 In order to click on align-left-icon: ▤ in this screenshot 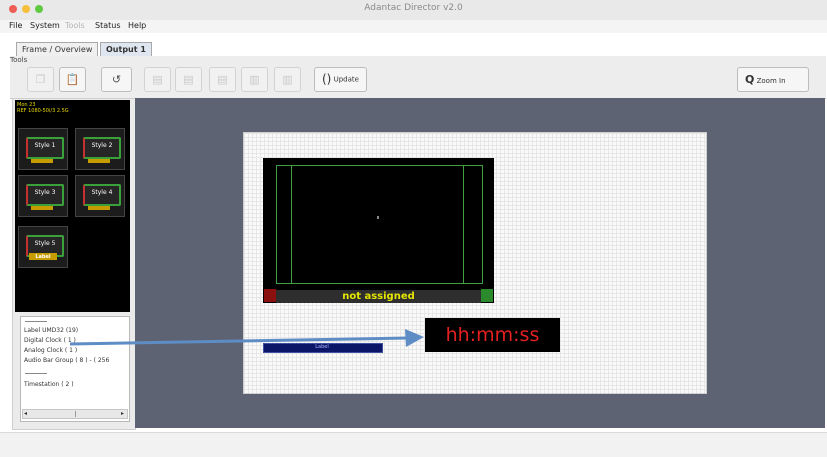, I will do `click(157, 79)`.